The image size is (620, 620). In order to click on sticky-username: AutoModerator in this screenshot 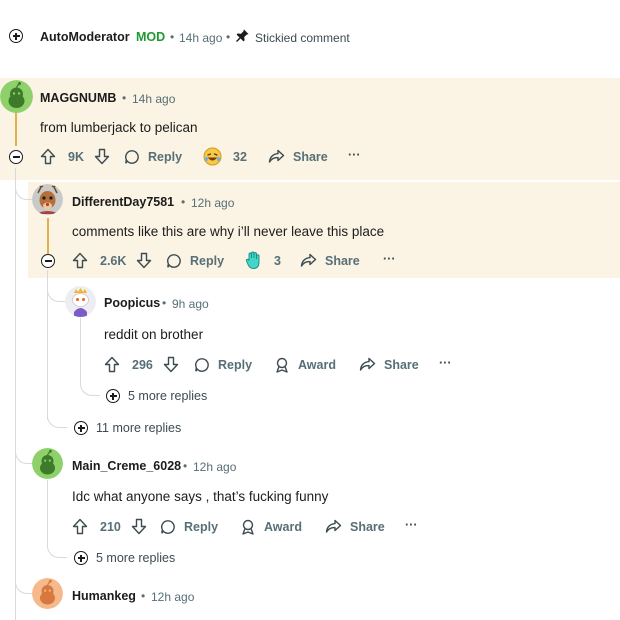, I will do `click(85, 37)`.